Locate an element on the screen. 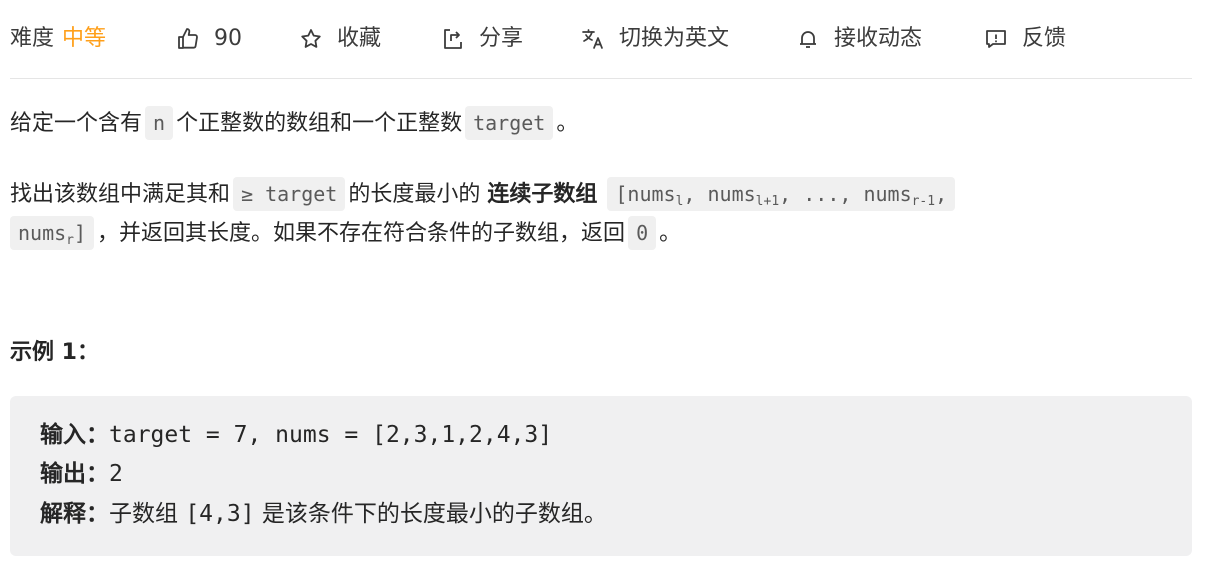 Image resolution: width=1206 pixels, height=570 pixels. example-title: 示例 1： is located at coordinates (54, 352).